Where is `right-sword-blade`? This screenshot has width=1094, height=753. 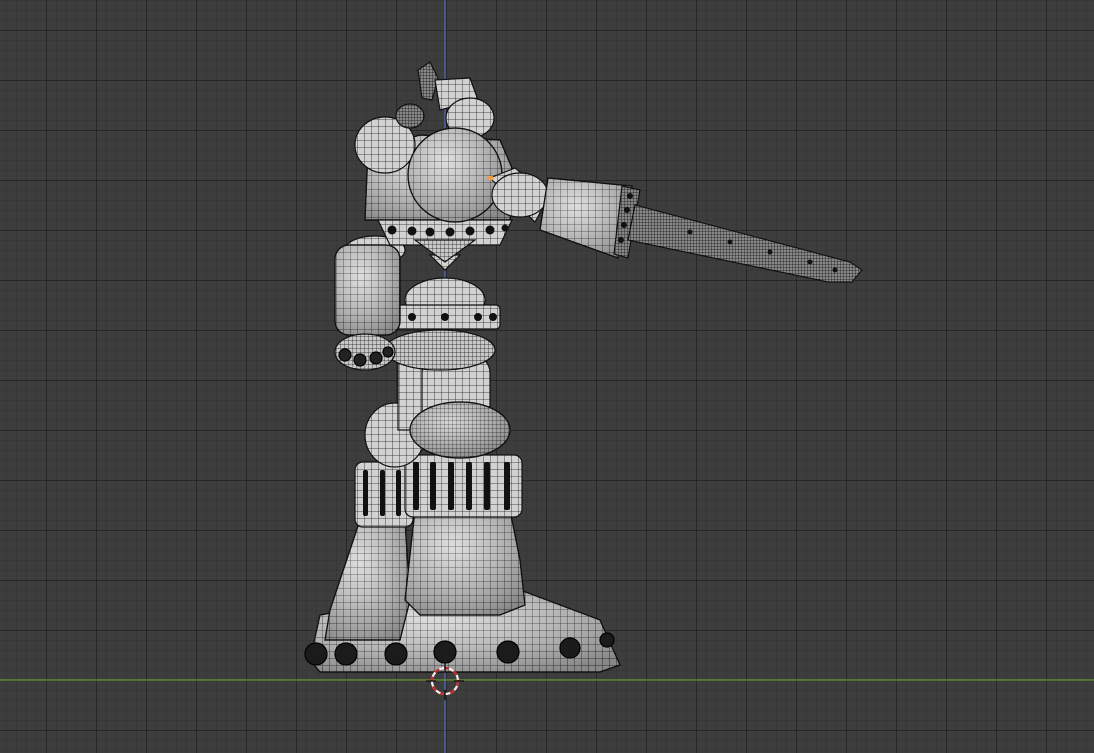
right-sword-blade is located at coordinates (745, 243).